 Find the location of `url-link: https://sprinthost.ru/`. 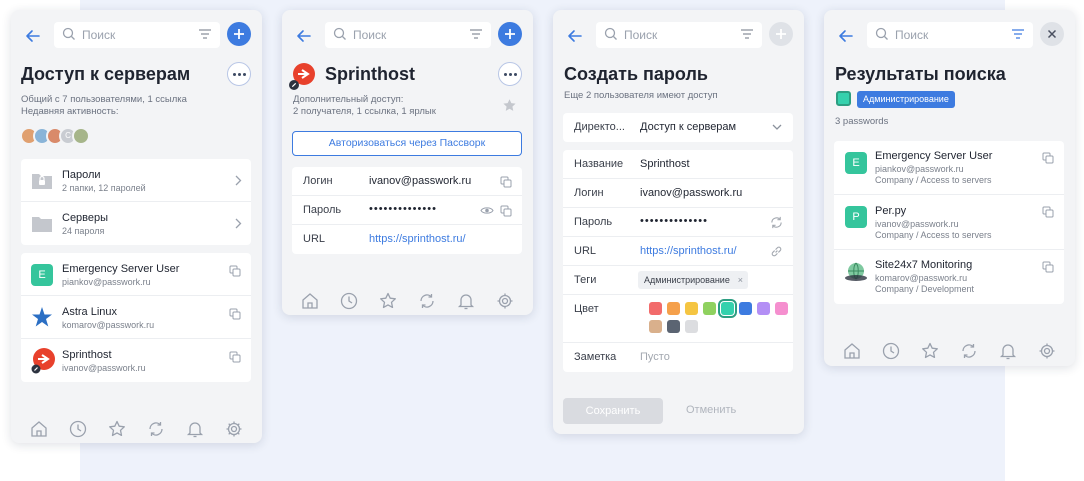

url-link: https://sprinthost.ru/ is located at coordinates (417, 239).